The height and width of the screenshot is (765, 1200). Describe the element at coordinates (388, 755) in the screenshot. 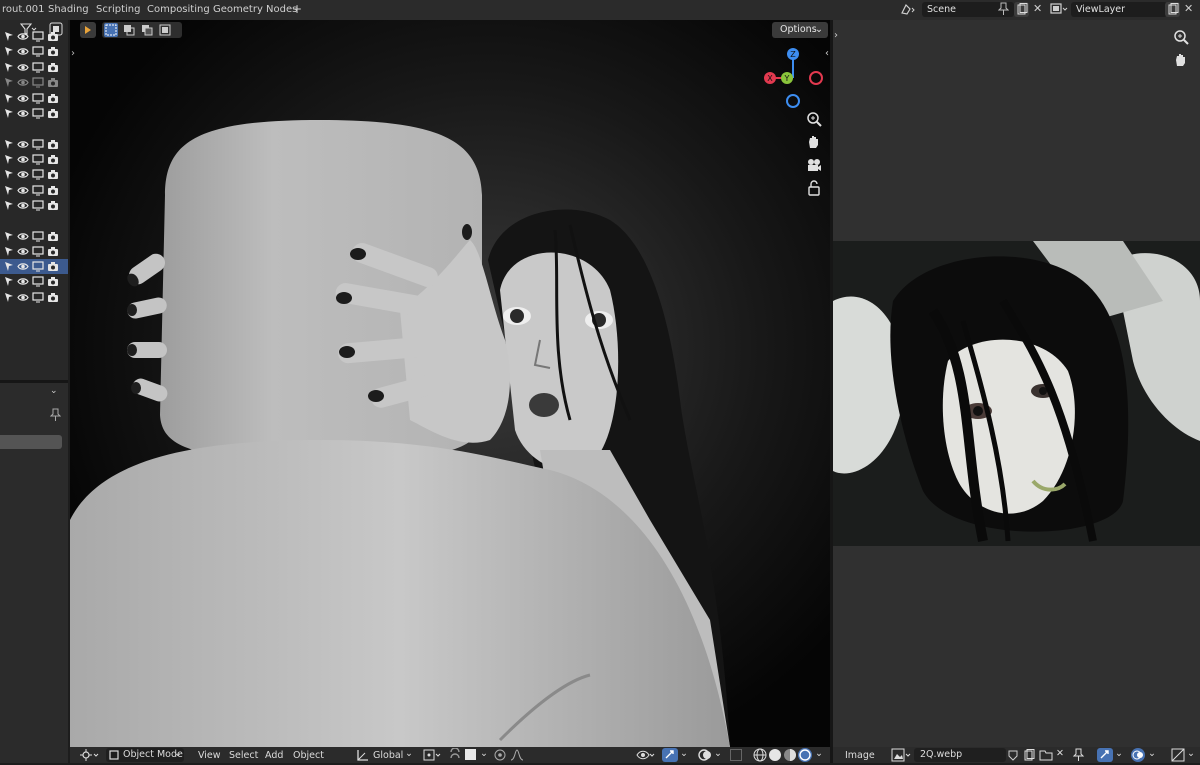

I see `transform-orientation-dropdown: Global` at that location.